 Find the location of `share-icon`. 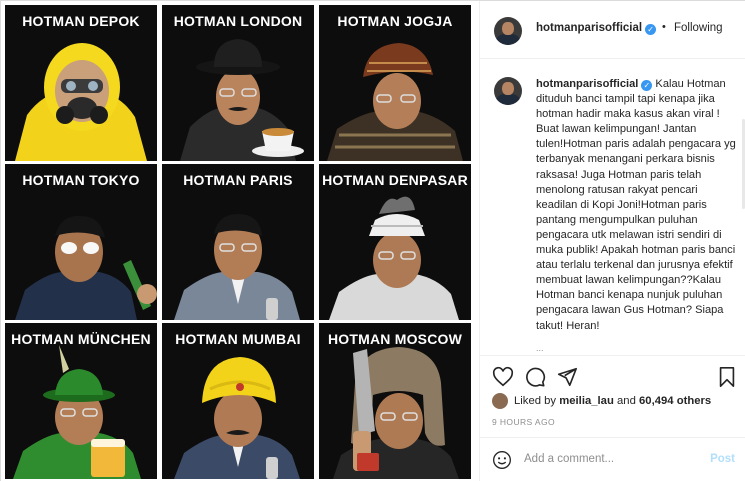

share-icon is located at coordinates (567, 377).